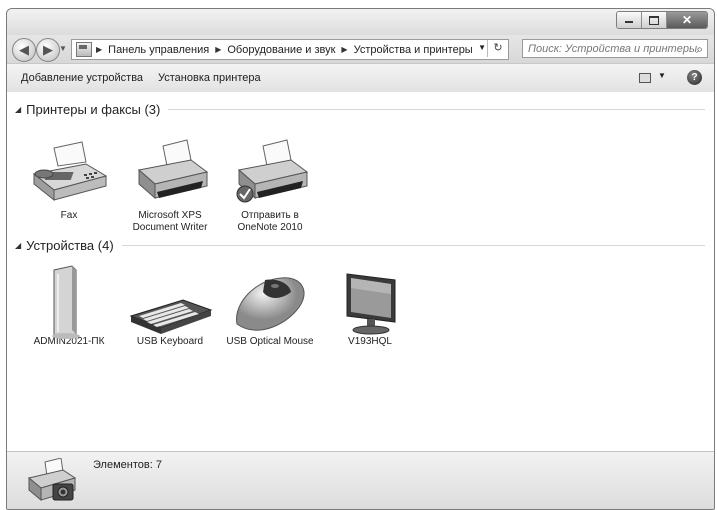 This screenshot has height=510, width=717. What do you see at coordinates (360, 22) in the screenshot?
I see `title-bar: ✕` at bounding box center [360, 22].